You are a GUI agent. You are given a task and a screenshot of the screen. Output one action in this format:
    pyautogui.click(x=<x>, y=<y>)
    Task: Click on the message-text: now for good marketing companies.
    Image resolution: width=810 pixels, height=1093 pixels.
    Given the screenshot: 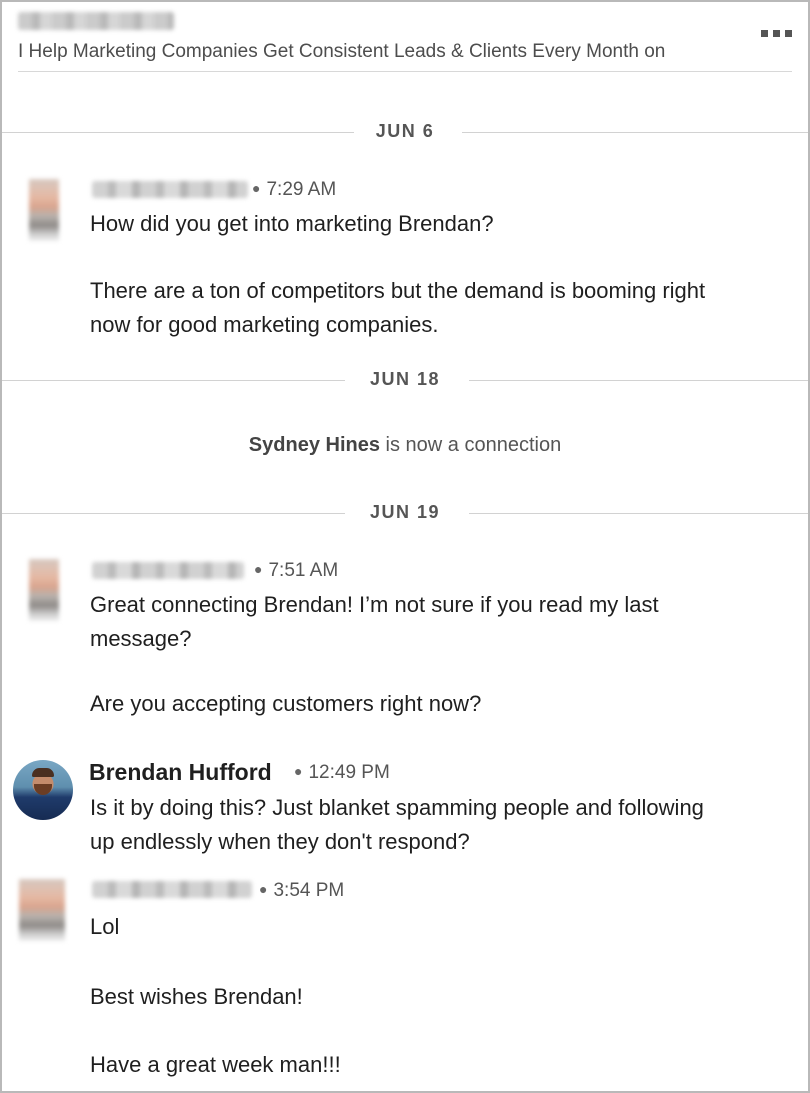 What is the action you would take?
    pyautogui.click(x=264, y=324)
    